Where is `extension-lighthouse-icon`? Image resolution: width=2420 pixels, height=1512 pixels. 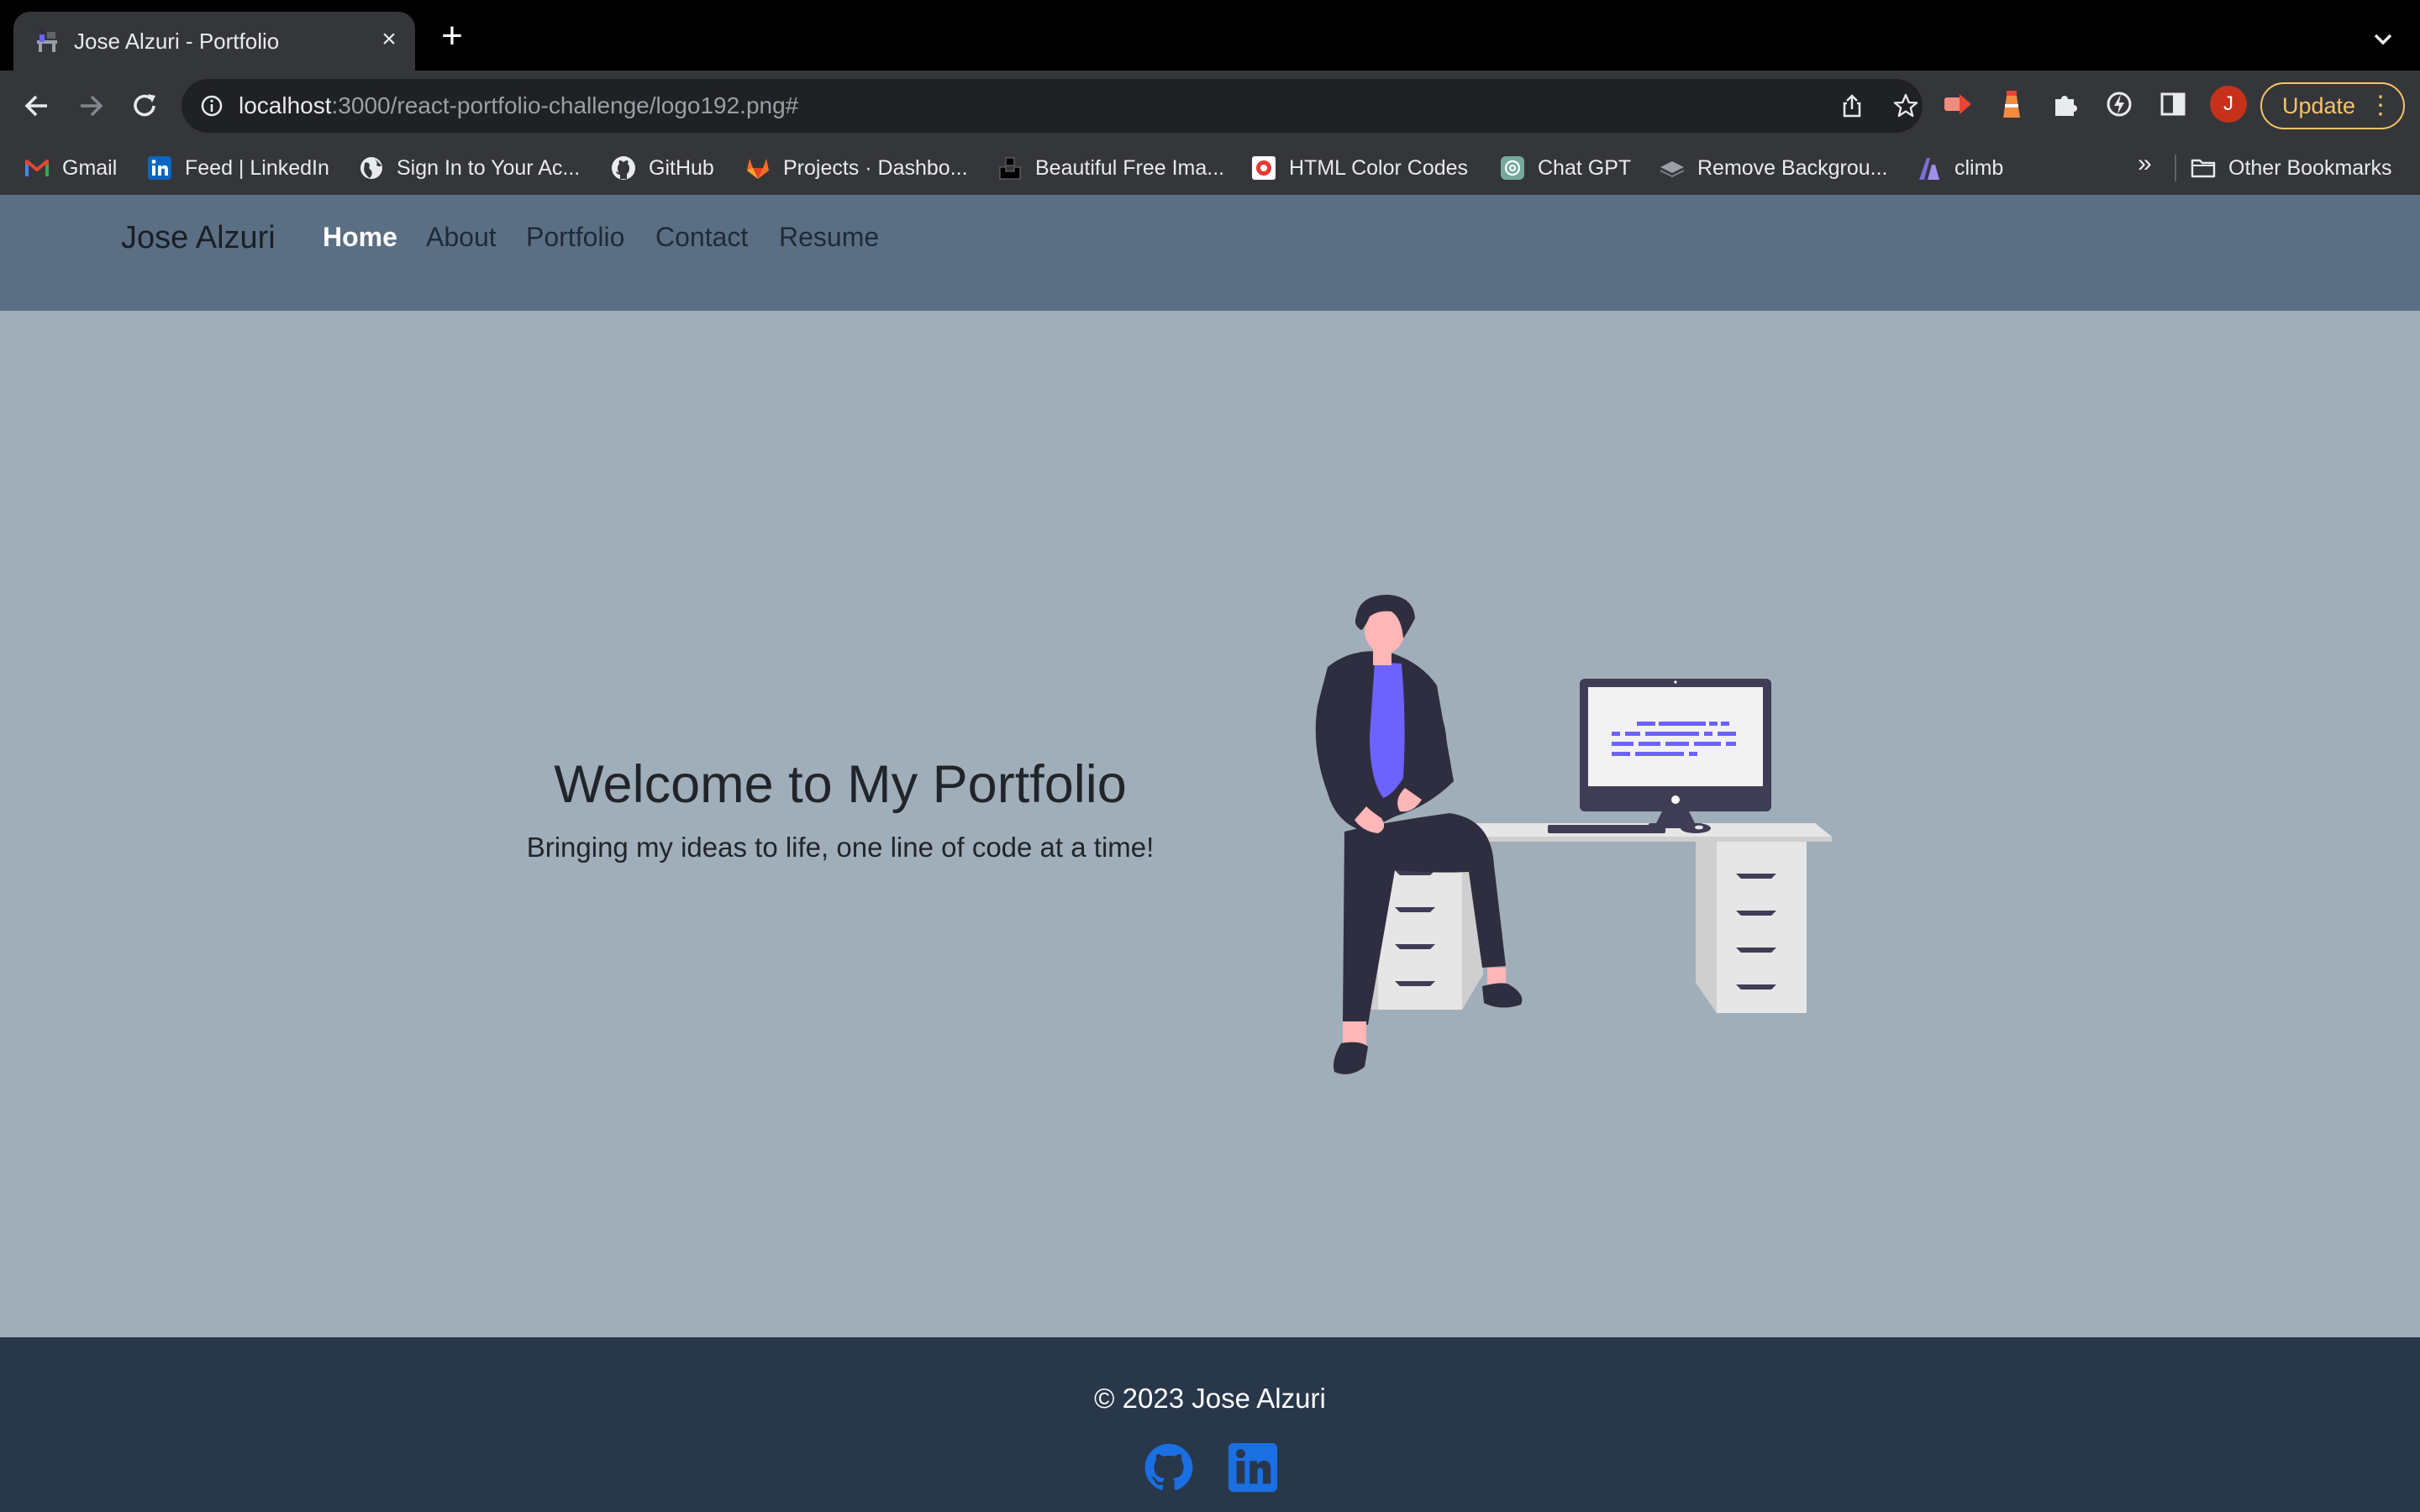 extension-lighthouse-icon is located at coordinates (2011, 104).